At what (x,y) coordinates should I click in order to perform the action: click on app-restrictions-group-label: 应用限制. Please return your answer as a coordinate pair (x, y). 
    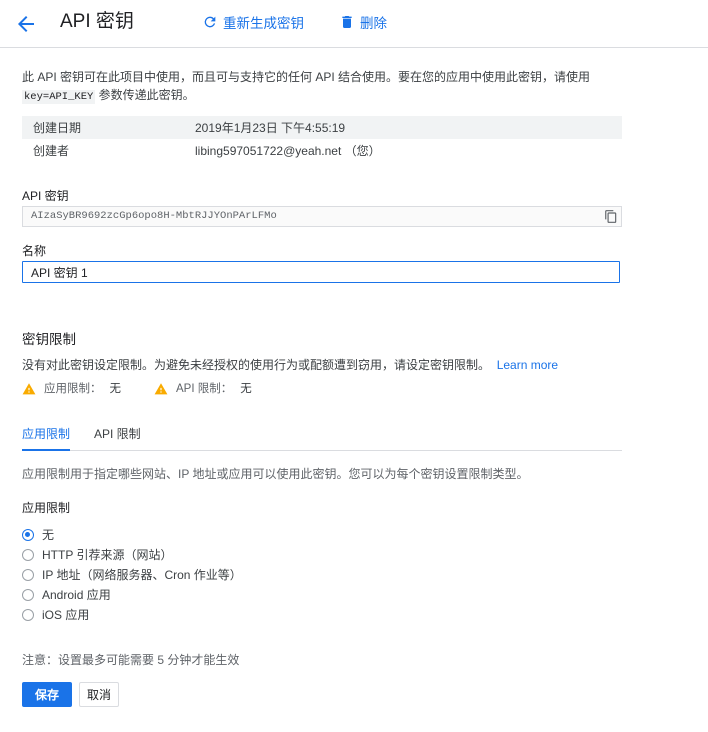
    Looking at the image, I should click on (46, 508).